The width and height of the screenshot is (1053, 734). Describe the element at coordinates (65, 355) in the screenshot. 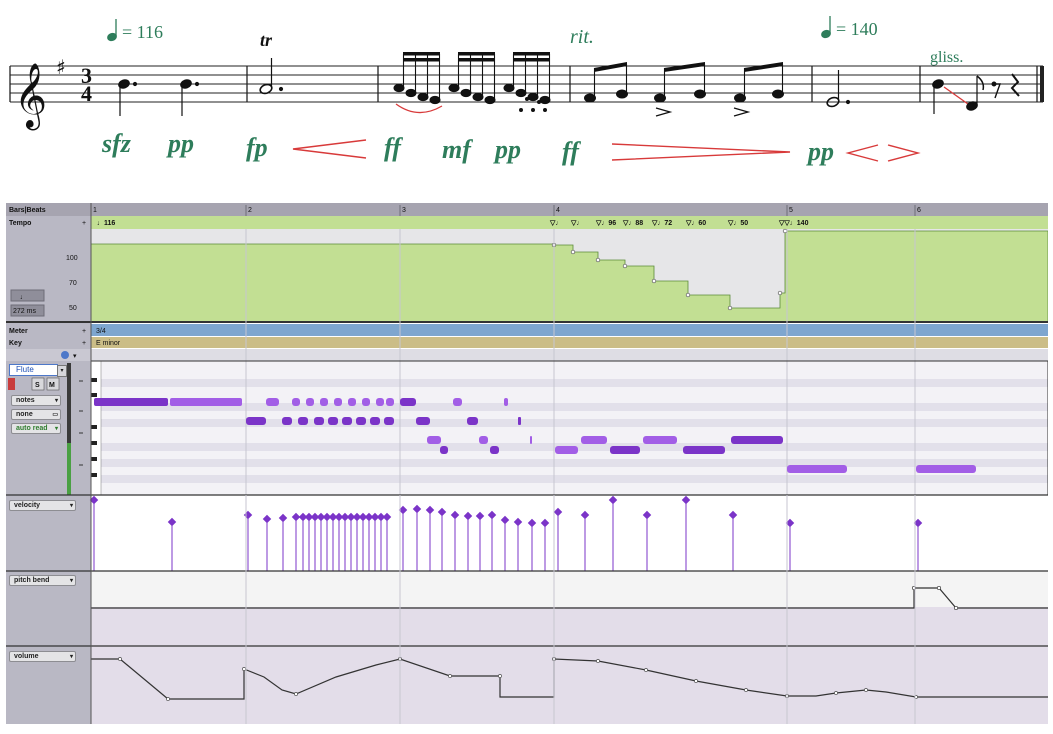

I see `info-icon` at that location.